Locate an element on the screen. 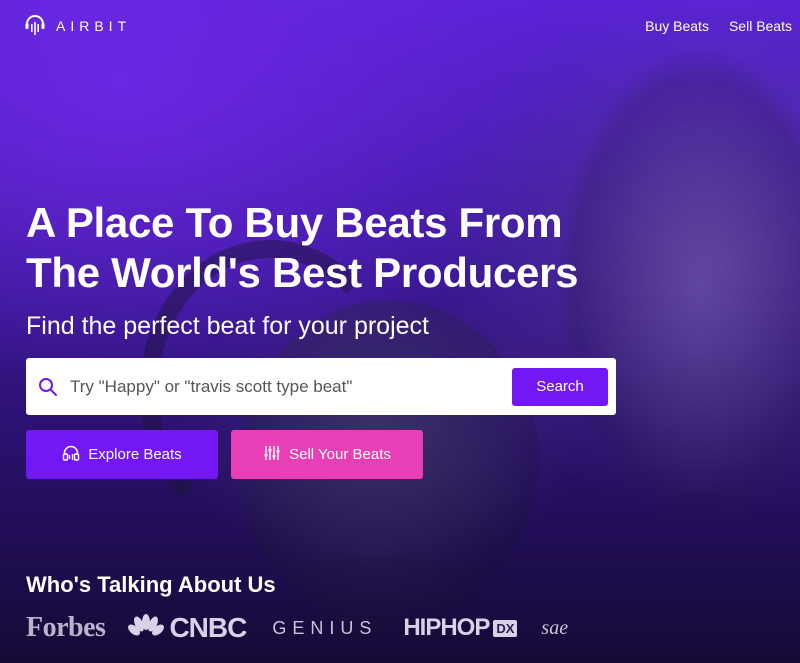 The width and height of the screenshot is (800, 663). peacock-icon is located at coordinates (146, 628).